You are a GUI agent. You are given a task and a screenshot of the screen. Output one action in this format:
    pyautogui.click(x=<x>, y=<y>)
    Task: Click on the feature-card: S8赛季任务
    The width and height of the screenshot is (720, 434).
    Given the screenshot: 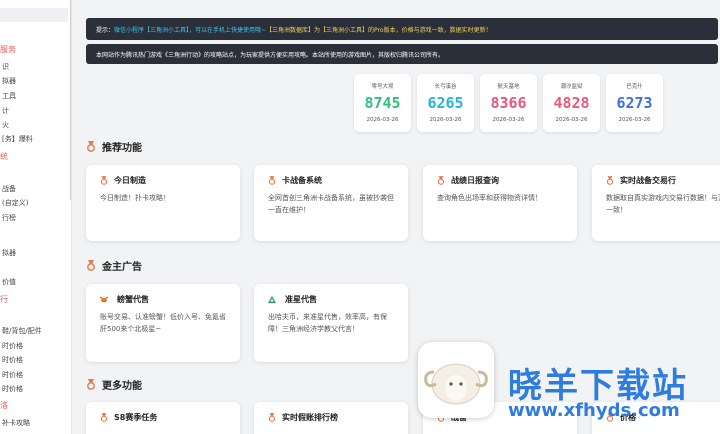 What is the action you would take?
    pyautogui.click(x=163, y=418)
    